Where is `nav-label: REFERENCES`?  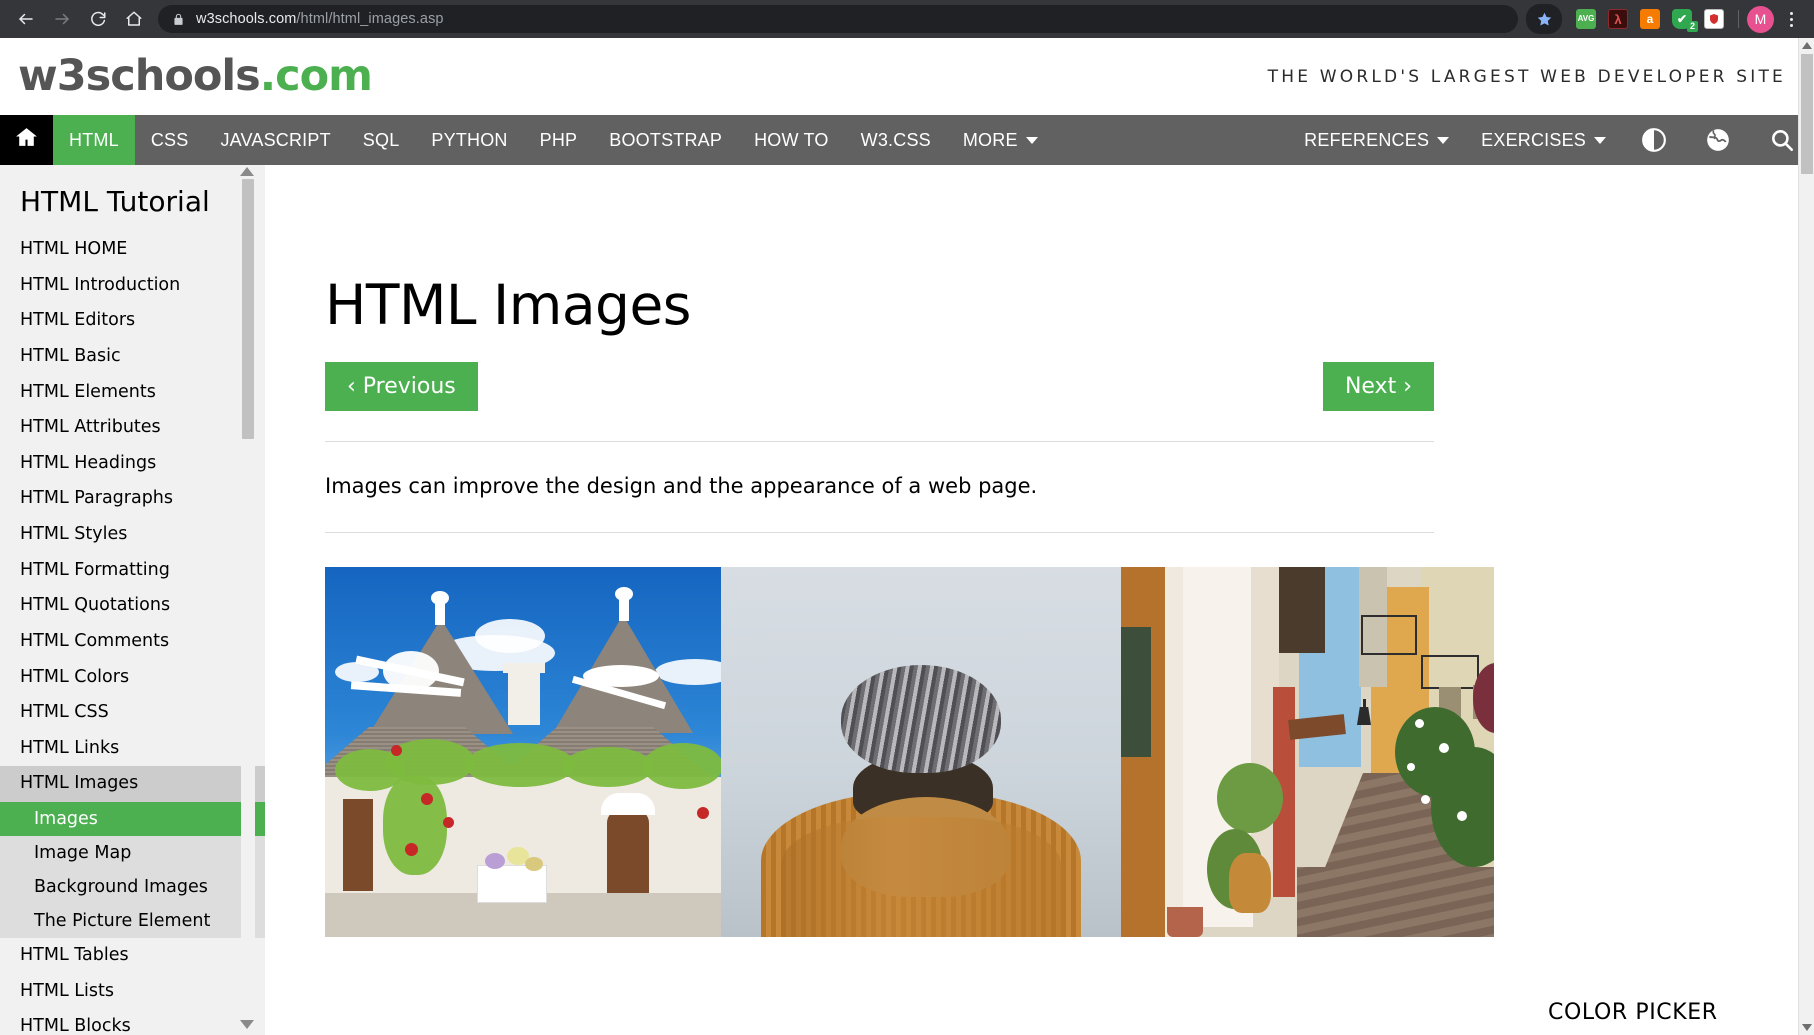
nav-label: REFERENCES is located at coordinates (1367, 139).